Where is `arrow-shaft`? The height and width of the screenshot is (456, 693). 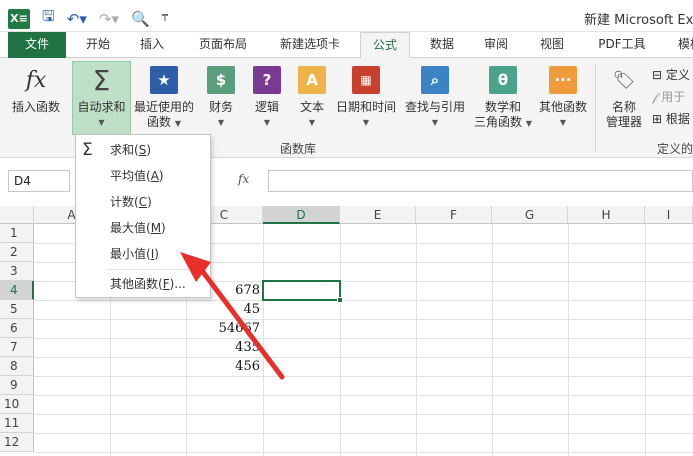
arrow-shaft is located at coordinates (241, 322).